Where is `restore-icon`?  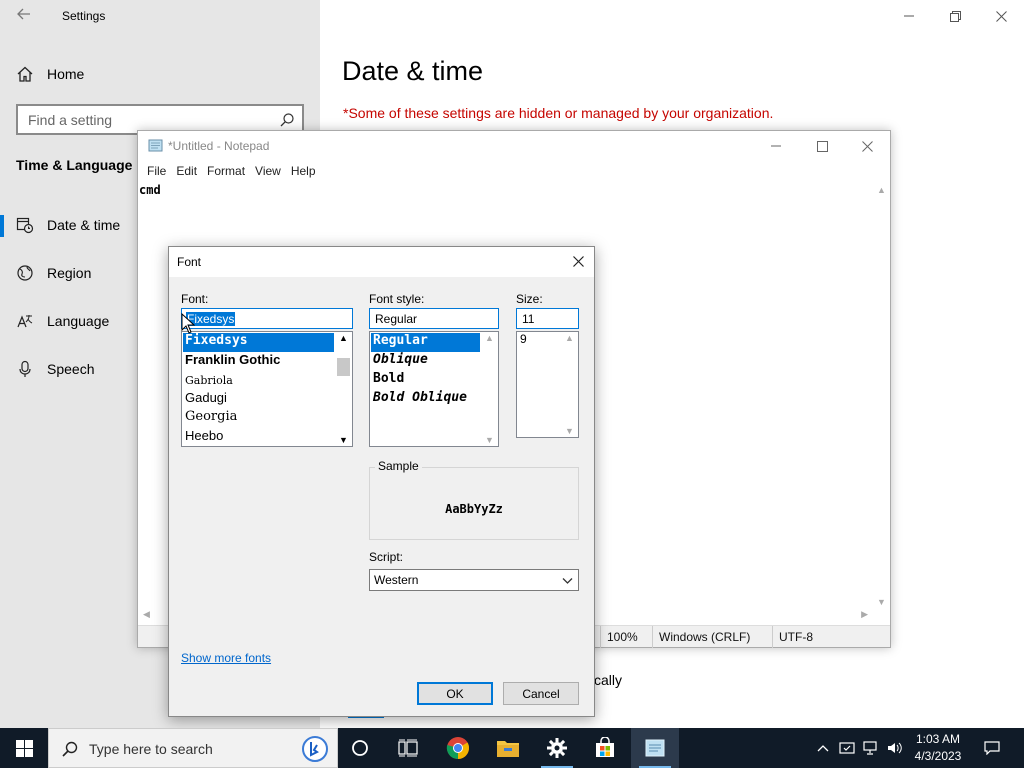 restore-icon is located at coordinates (955, 16).